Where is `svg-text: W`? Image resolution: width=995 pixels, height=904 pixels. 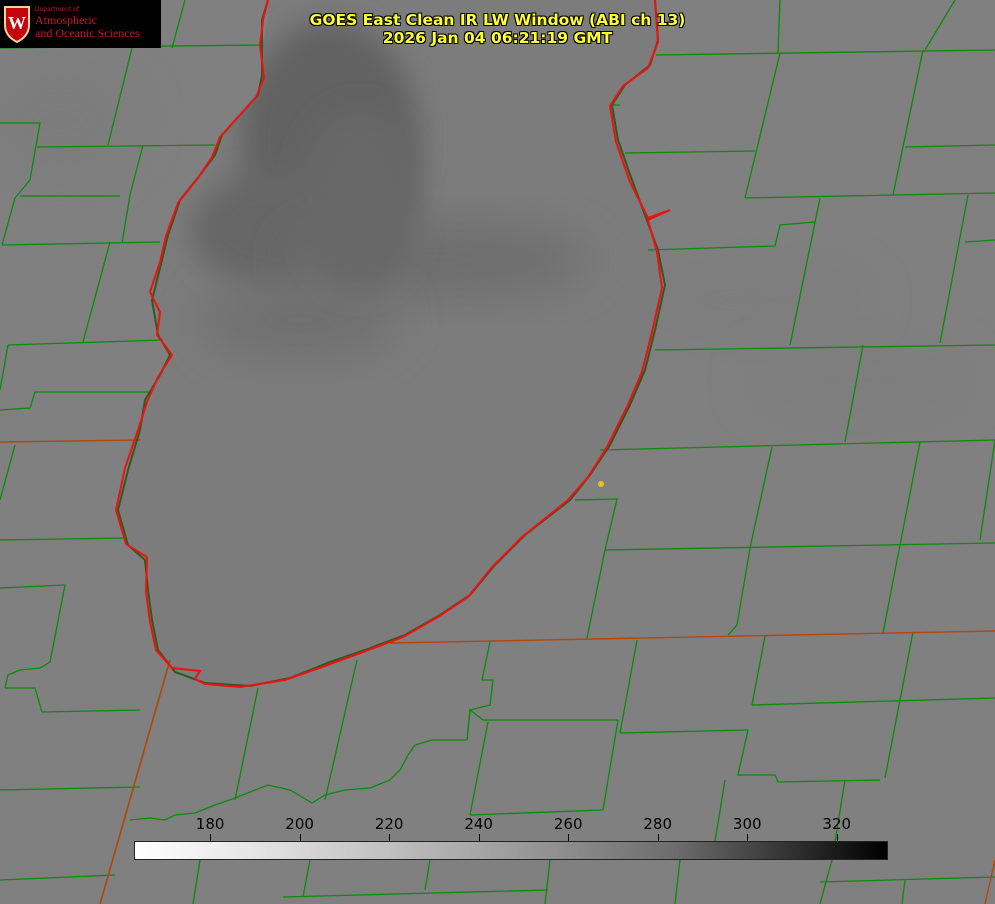
svg-text: W is located at coordinates (17, 23).